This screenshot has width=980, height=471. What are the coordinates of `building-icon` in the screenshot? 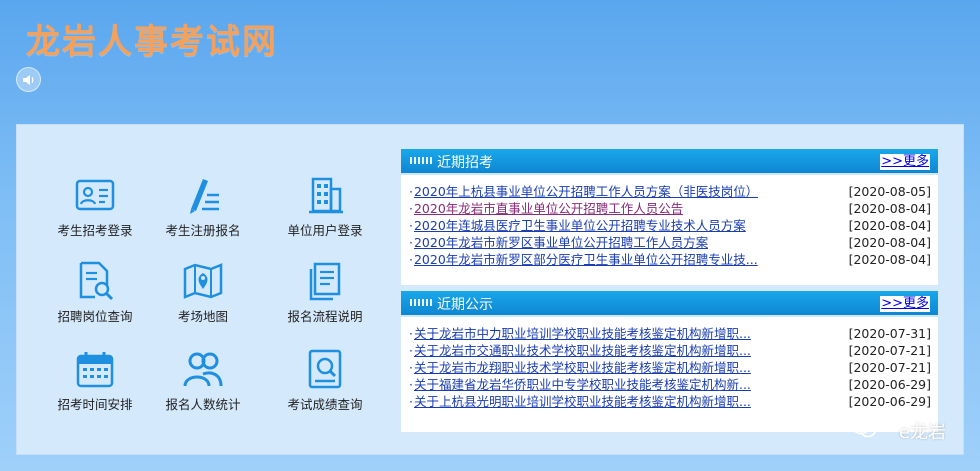 It's located at (326, 195).